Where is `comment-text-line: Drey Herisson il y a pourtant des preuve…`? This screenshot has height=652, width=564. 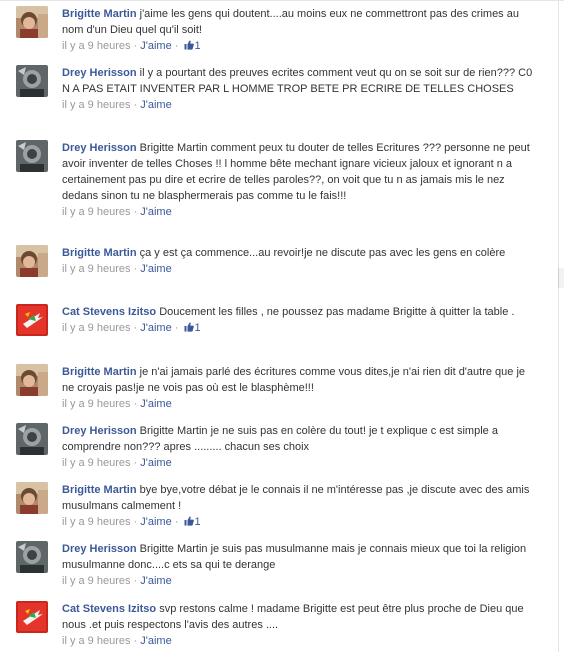 comment-text-line: Drey Herisson il y a pourtant des preuve… is located at coordinates (299, 81).